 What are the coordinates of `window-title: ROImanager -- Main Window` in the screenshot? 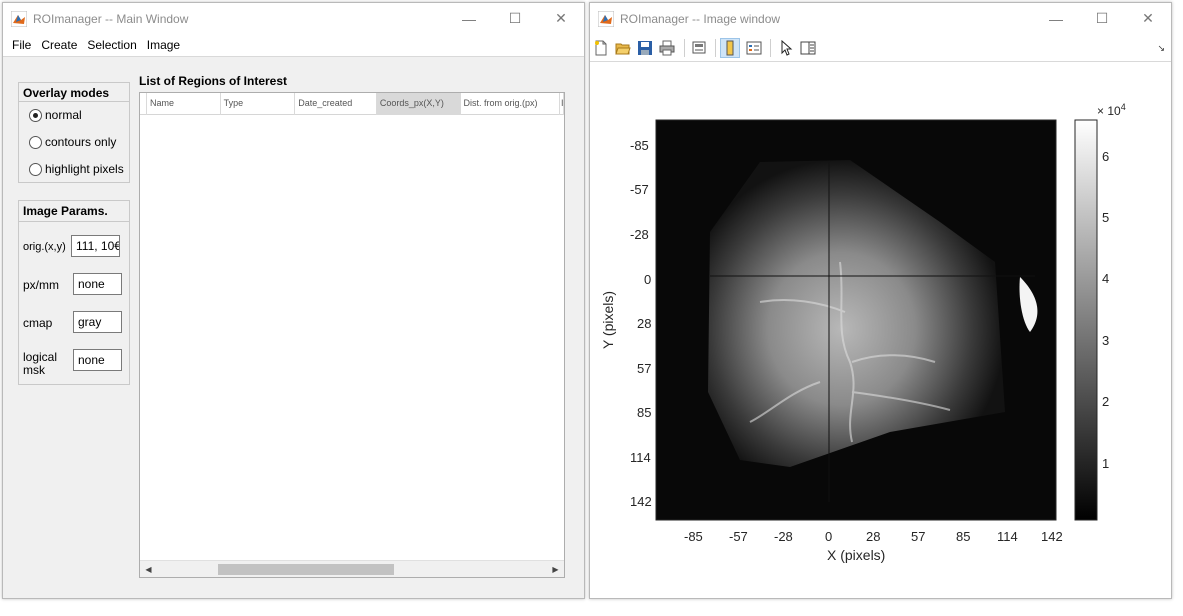 It's located at (111, 18).